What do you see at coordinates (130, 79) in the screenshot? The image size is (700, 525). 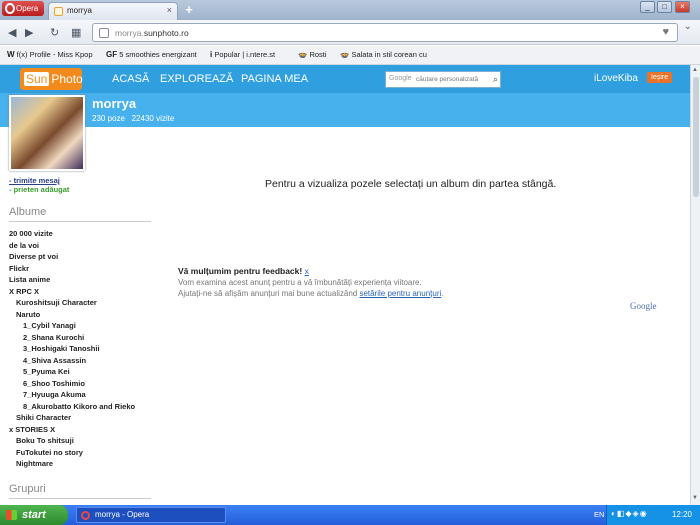 I see `nav-acasa: ACASĂ` at bounding box center [130, 79].